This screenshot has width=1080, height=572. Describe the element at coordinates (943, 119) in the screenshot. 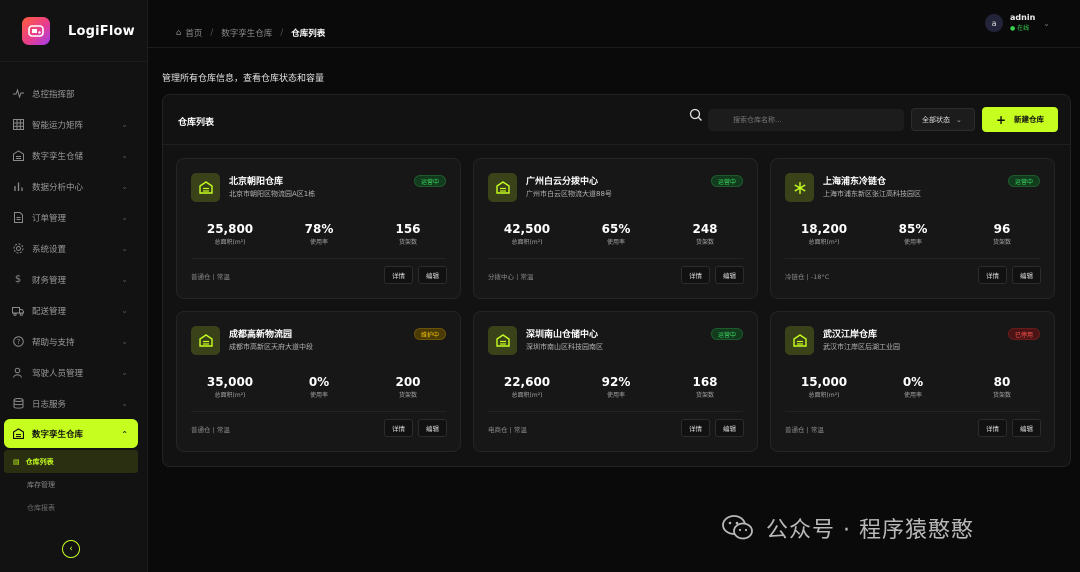

I see `status-filter-select: 全部状态 ⌄` at that location.